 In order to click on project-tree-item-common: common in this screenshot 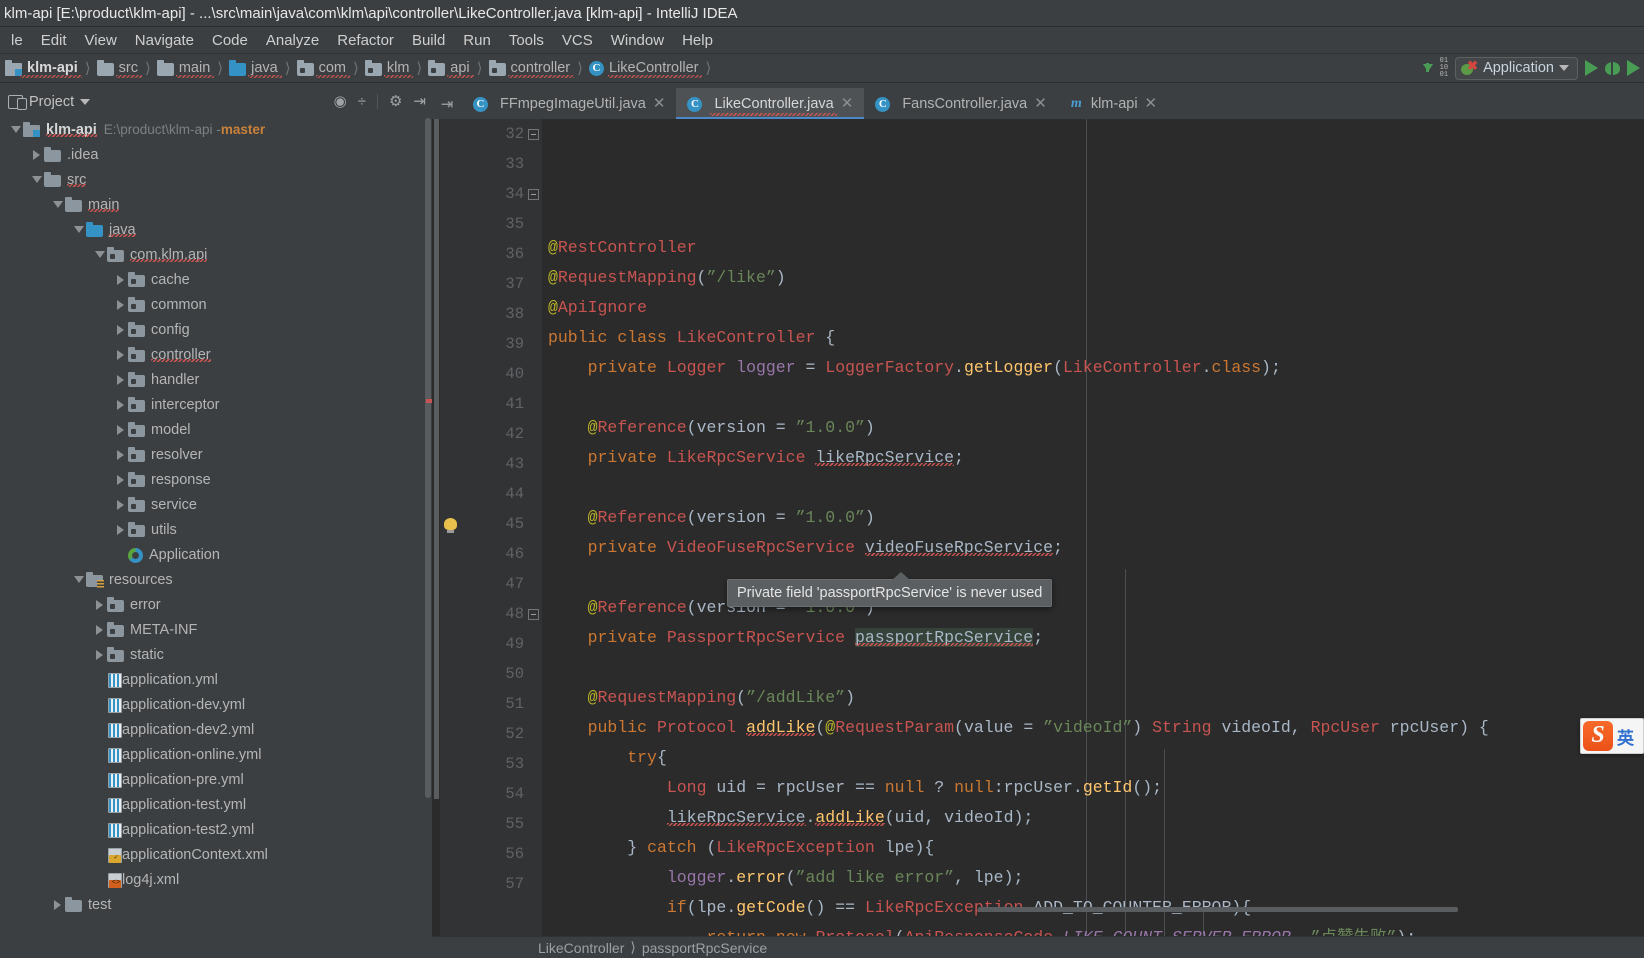, I will do `click(216, 304)`.